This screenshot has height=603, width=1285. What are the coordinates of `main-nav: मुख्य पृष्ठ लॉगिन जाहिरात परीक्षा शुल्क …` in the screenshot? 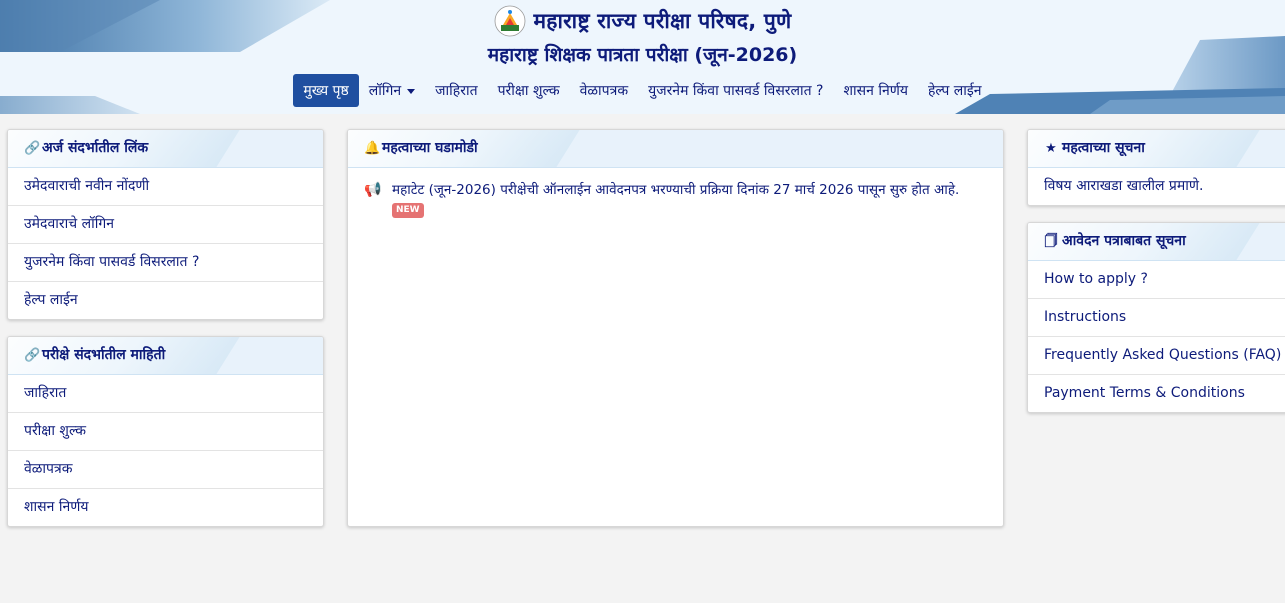 It's located at (642, 90).